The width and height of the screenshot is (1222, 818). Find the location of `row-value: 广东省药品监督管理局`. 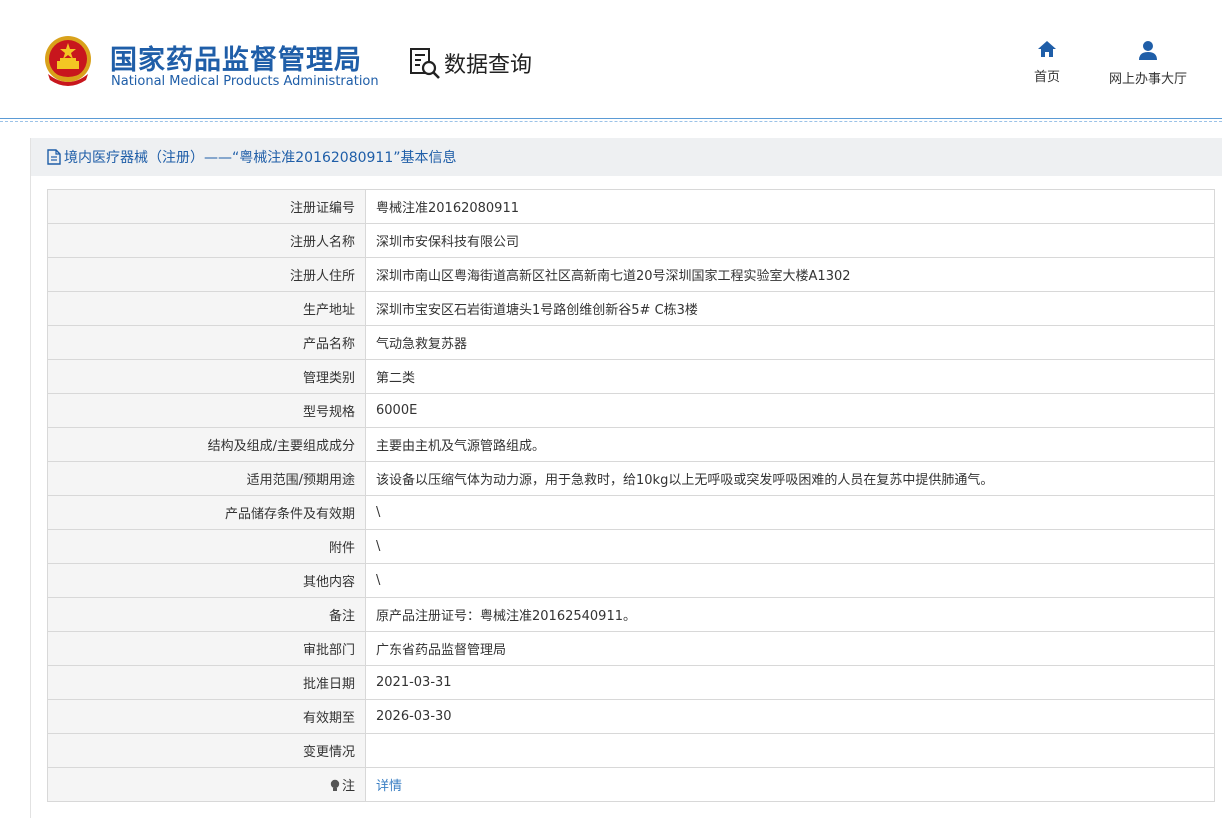

row-value: 广东省药品监督管理局 is located at coordinates (790, 648).